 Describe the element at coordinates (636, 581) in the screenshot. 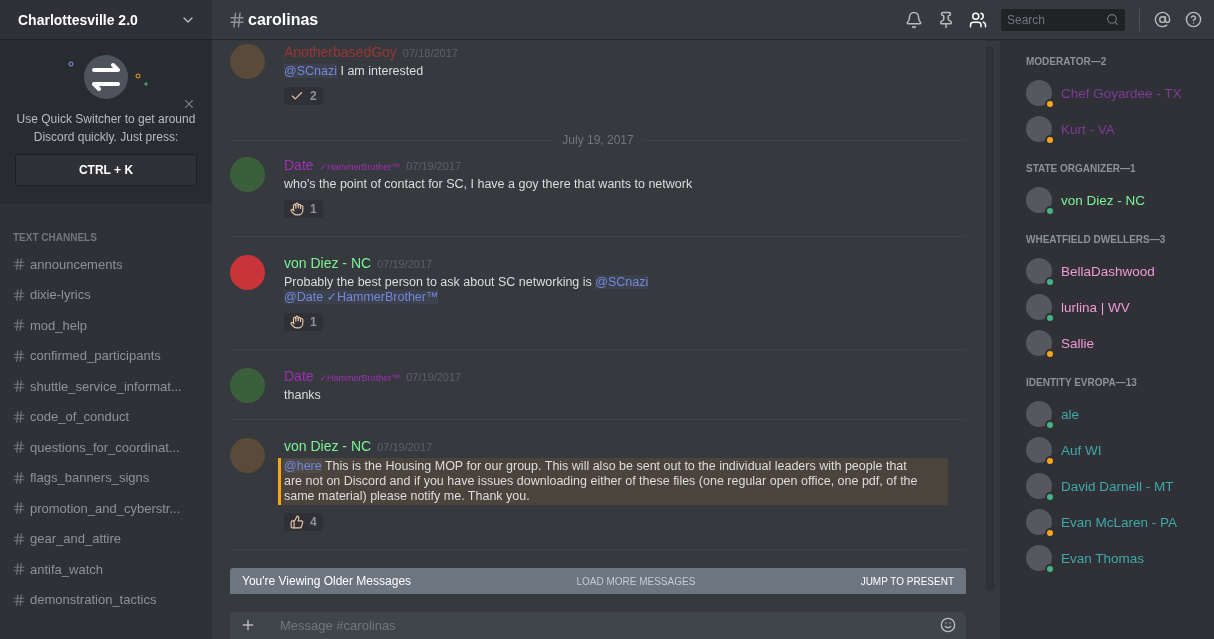

I see `load-more-link: LOAD MORE MESSAGES` at that location.